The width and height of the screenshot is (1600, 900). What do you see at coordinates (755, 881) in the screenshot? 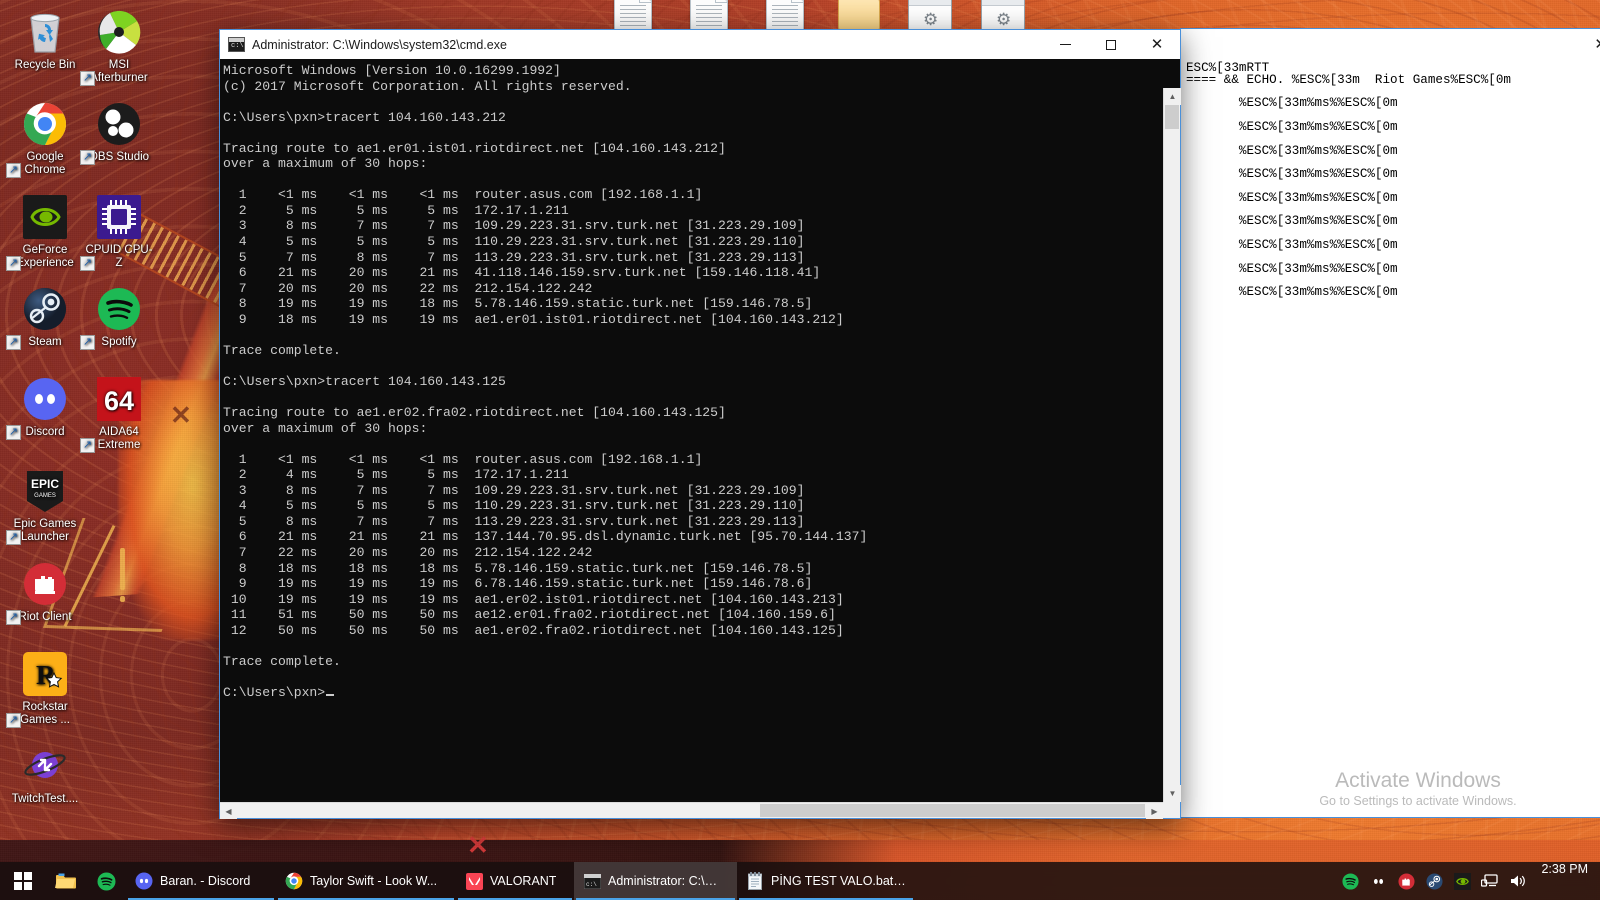
I see `notepad-icon` at bounding box center [755, 881].